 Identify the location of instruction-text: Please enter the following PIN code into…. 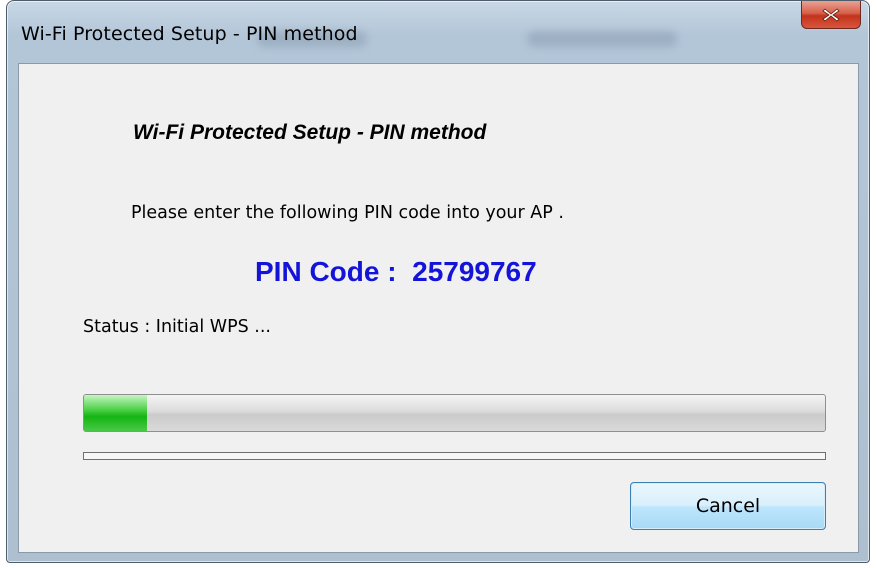
(347, 213).